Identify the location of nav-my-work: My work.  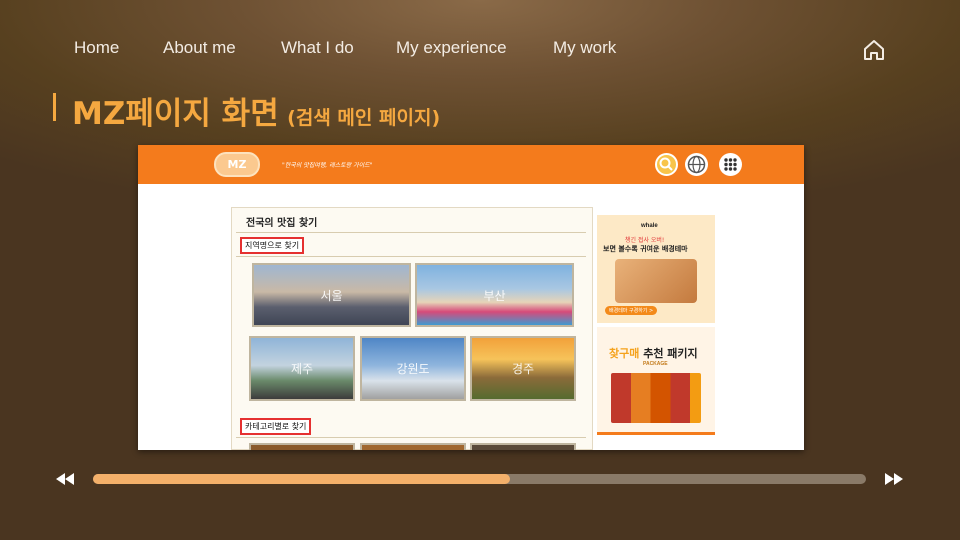
(584, 48).